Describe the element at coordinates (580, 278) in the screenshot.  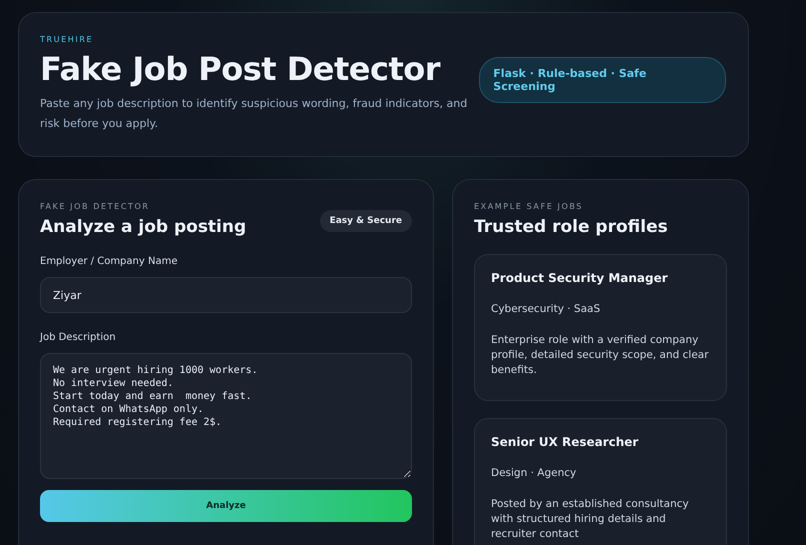
I see `job-title: Product Security Manager` at that location.